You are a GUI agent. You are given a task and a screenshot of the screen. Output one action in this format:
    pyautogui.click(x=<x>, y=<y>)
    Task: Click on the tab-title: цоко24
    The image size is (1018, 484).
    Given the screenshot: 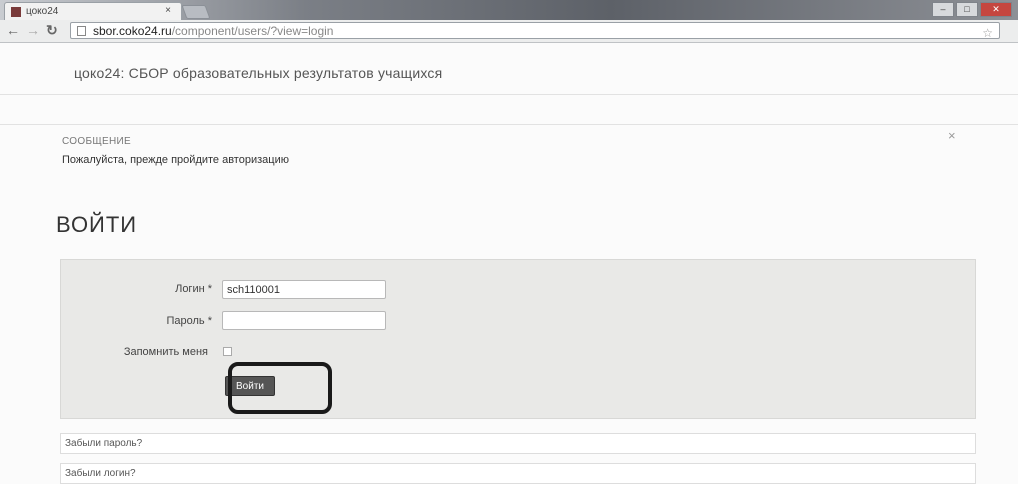 What is the action you would take?
    pyautogui.click(x=42, y=11)
    